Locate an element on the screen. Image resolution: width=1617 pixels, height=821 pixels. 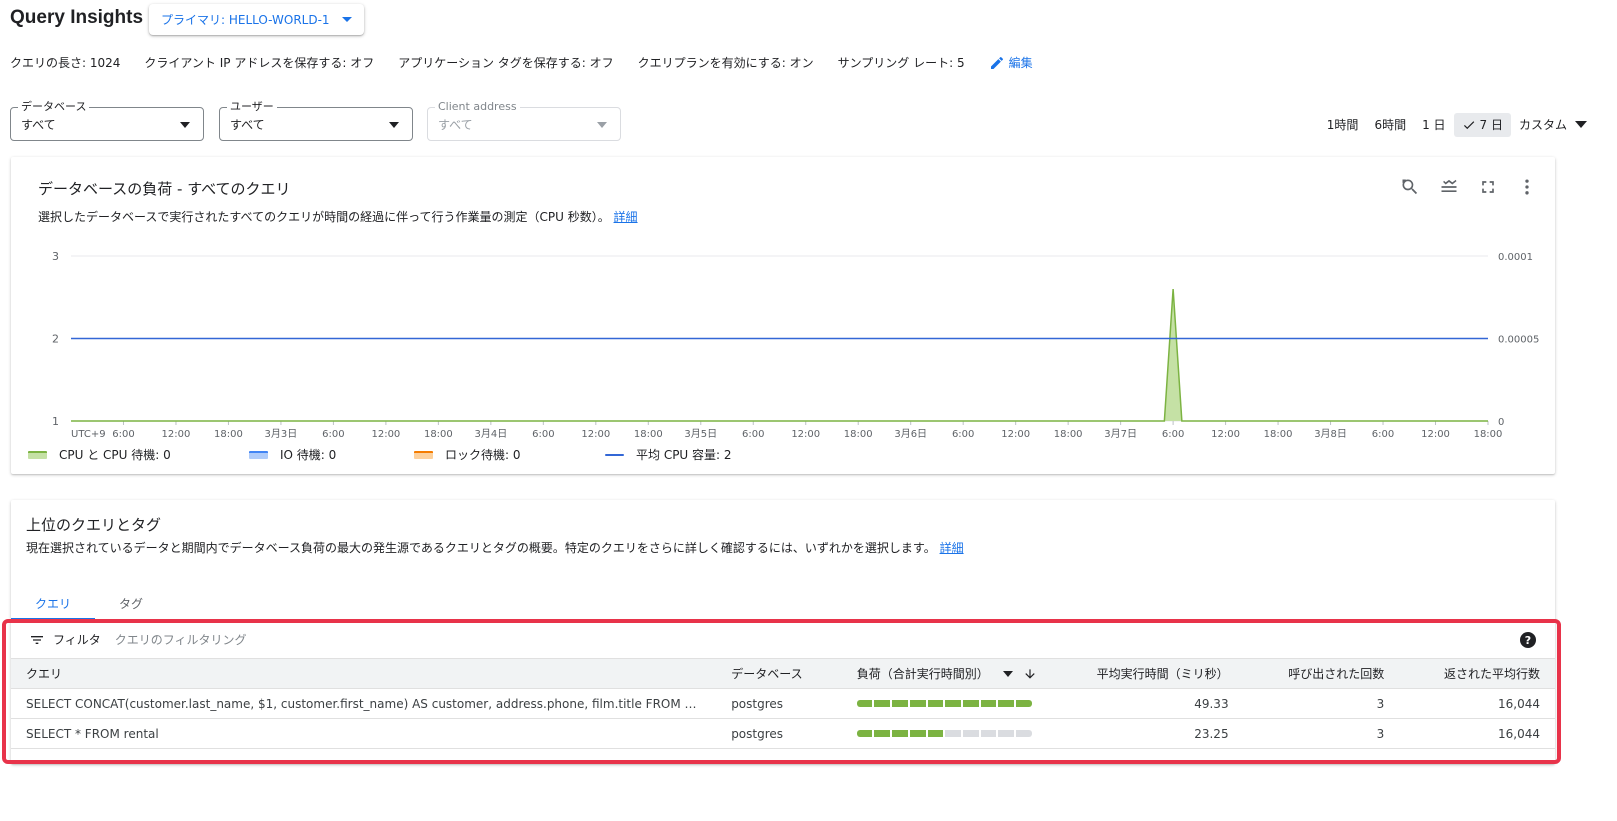
database-select: データベース すべて is located at coordinates (107, 120).